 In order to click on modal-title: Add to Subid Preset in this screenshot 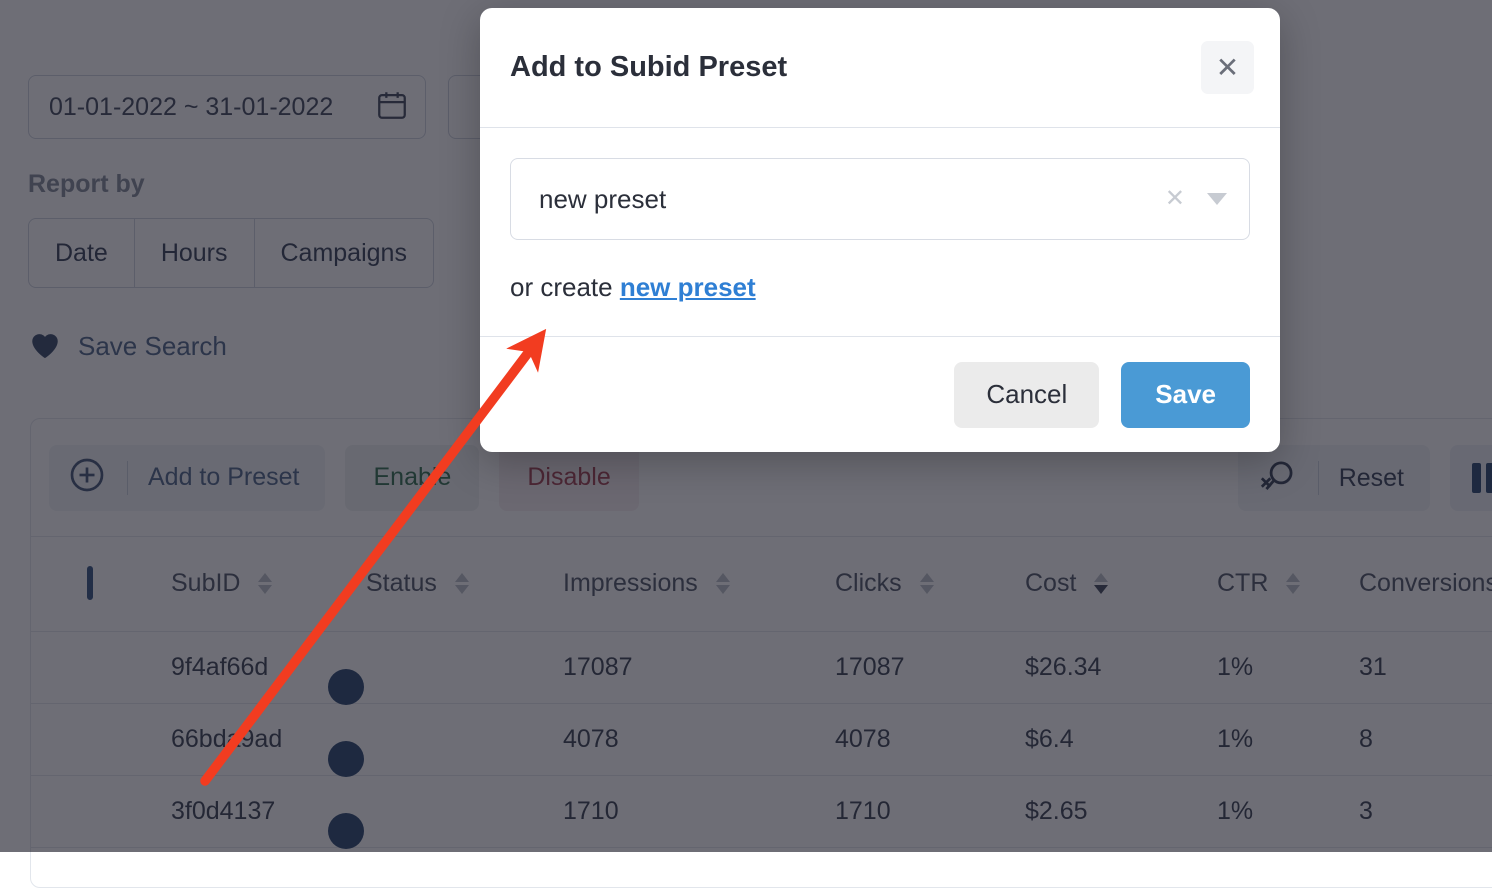, I will do `click(648, 67)`.